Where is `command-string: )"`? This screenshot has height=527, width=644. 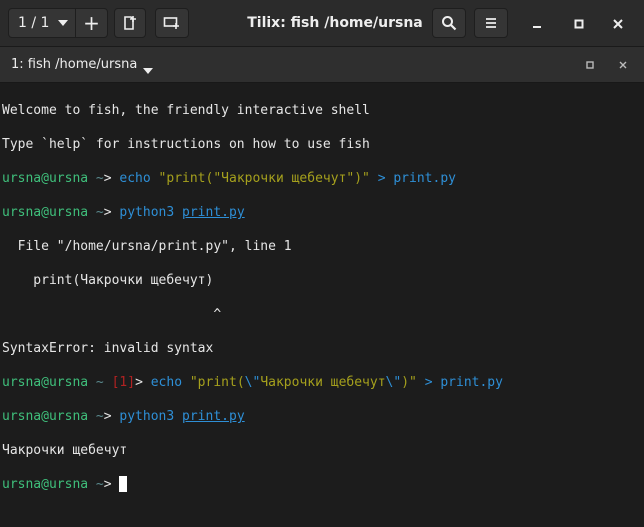 command-string: )" is located at coordinates (409, 382).